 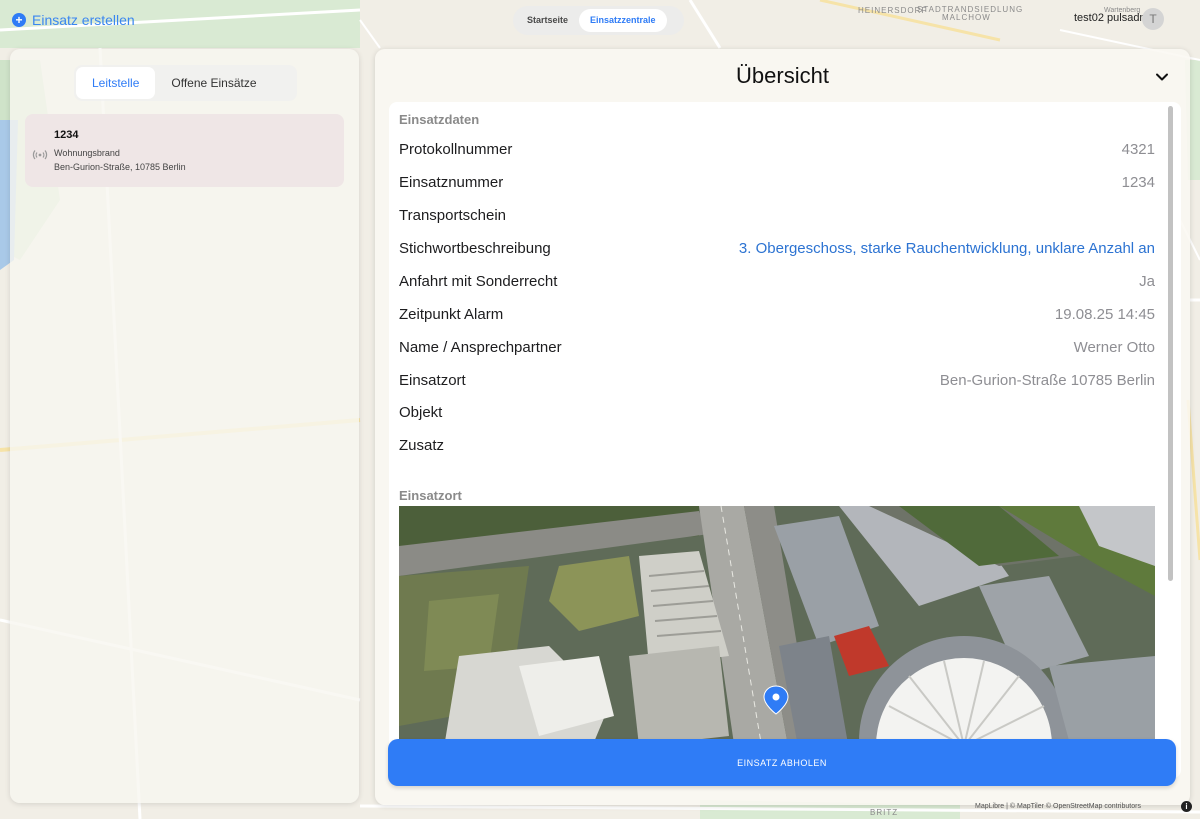 I want to click on create-einsatz-button: + Einsatz erstellen, so click(x=73, y=20).